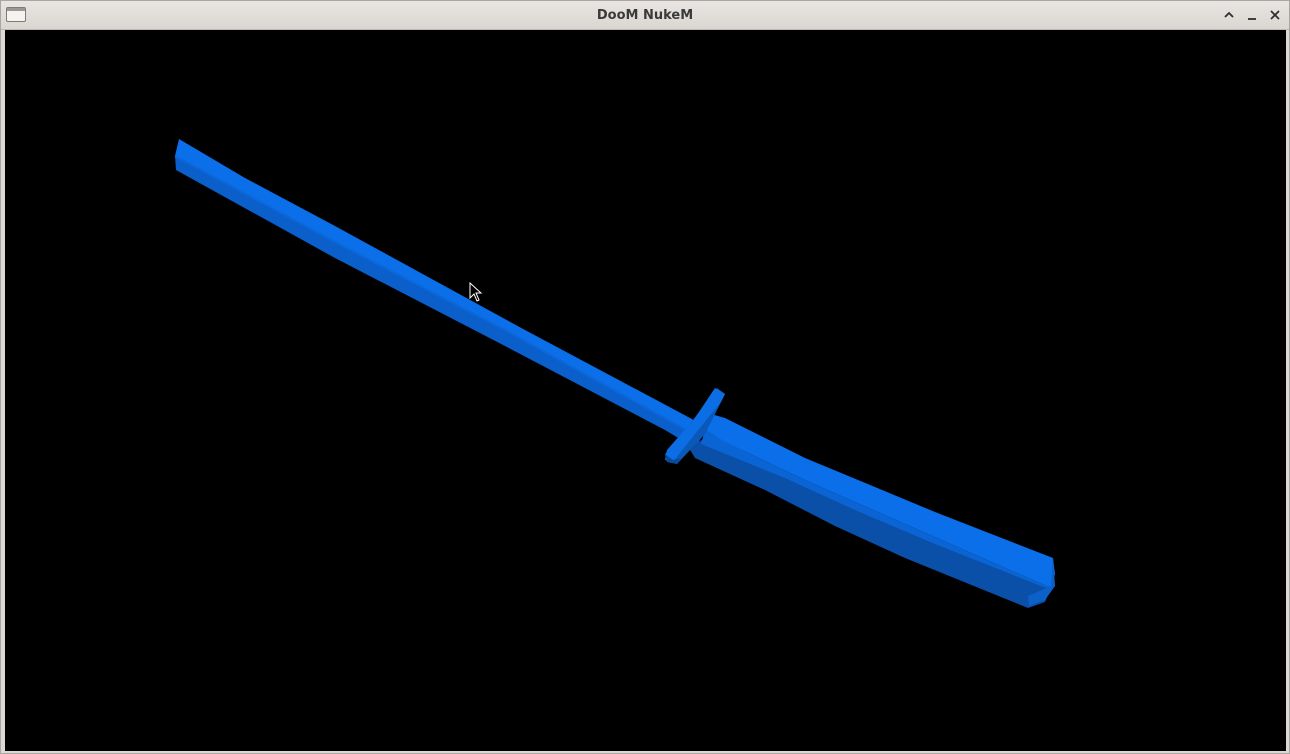 This screenshot has height=754, width=1290. I want to click on mouse-cursor-icon, so click(476, 292).